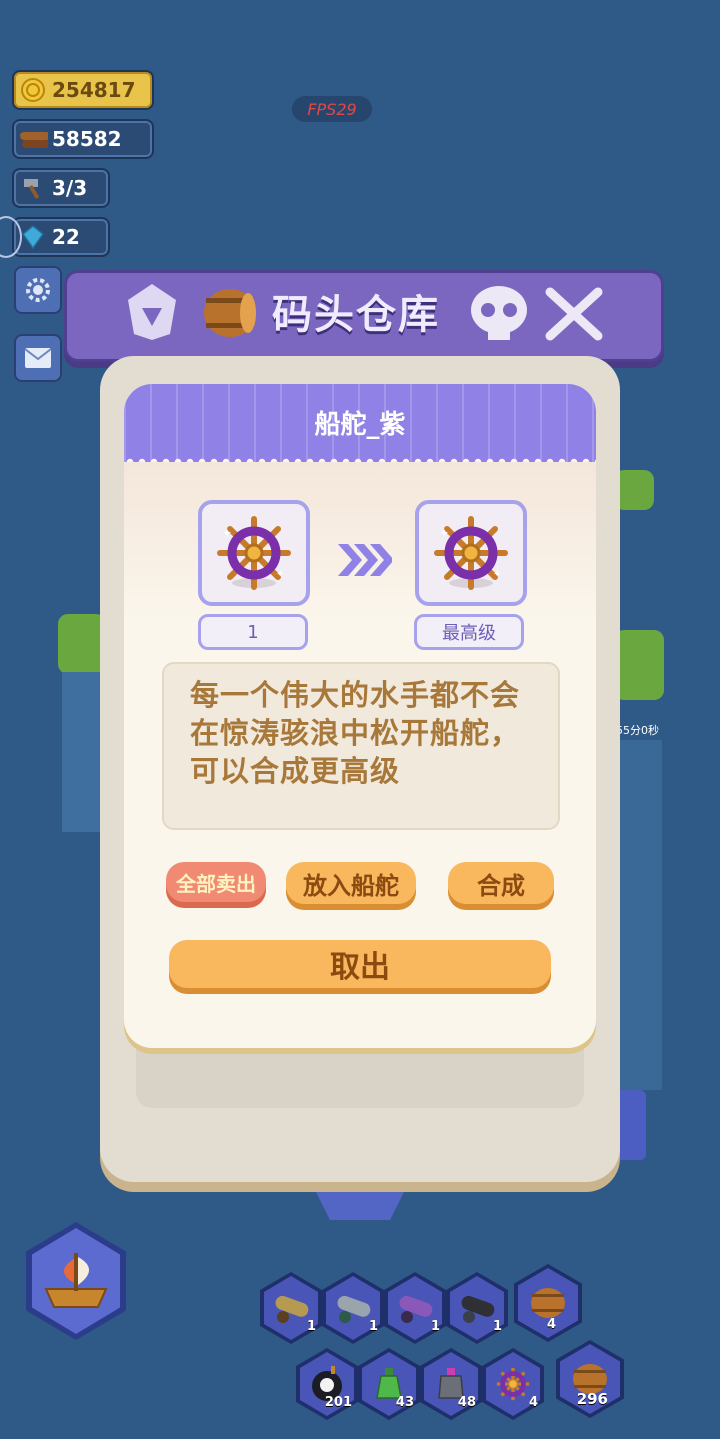 Image resolution: width=720 pixels, height=1439 pixels. What do you see at coordinates (82, 644) in the screenshot?
I see `island-left` at bounding box center [82, 644].